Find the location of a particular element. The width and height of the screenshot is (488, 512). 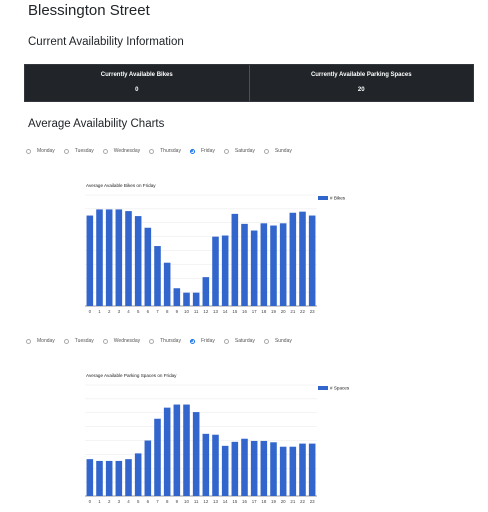

average-availability-heading: Average Availability Charts is located at coordinates (96, 124).